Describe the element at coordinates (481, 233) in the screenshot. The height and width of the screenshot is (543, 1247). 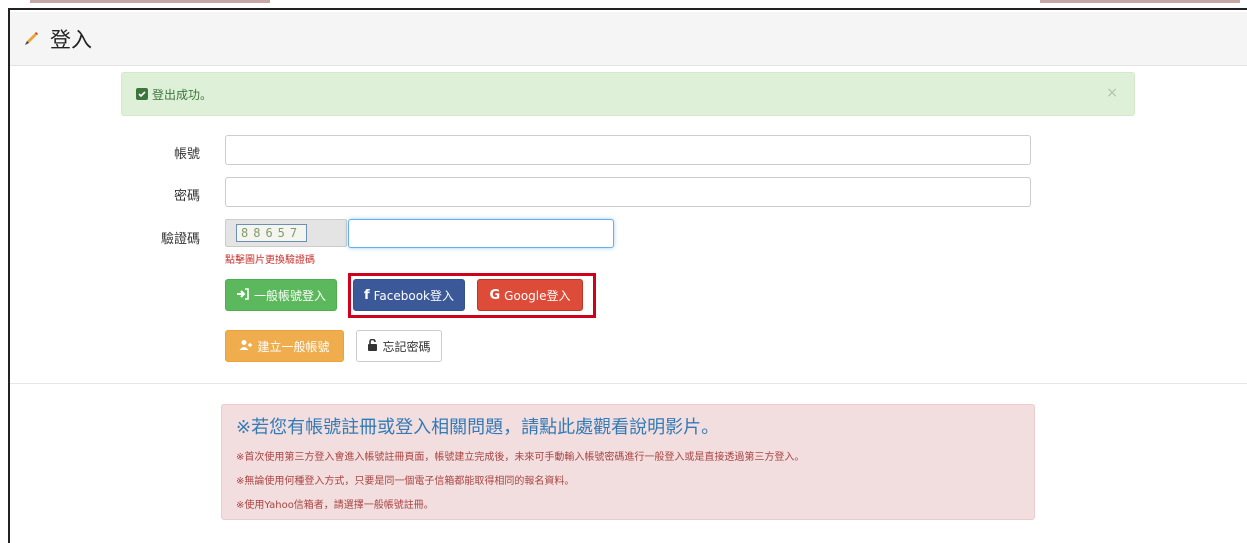
I see `captcha-input` at that location.